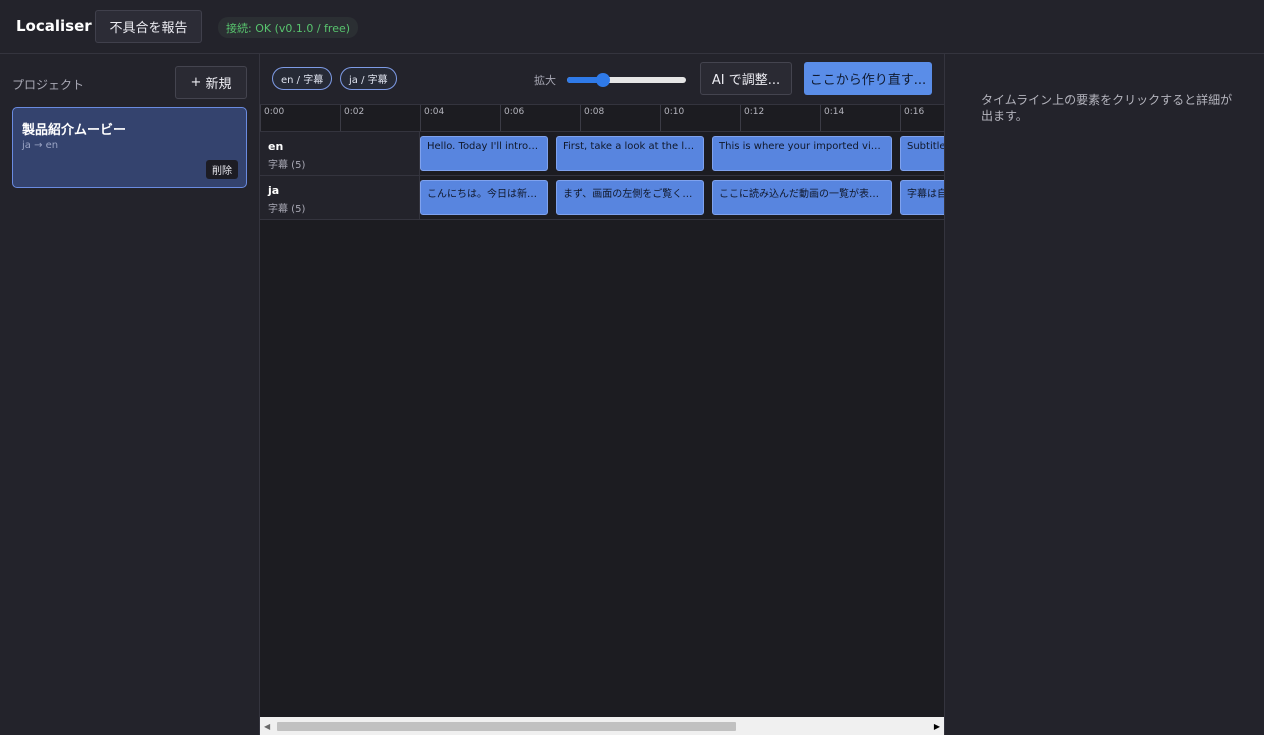 Image resolution: width=1264 pixels, height=735 pixels. Describe the element at coordinates (922, 153) in the screenshot. I see `subtitle-clip: Subtitle` at that location.